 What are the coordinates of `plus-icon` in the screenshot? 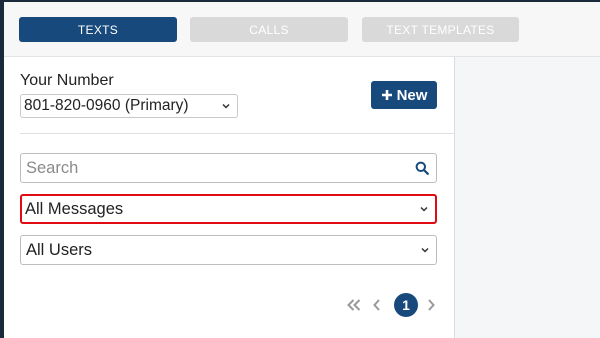 It's located at (386, 95).